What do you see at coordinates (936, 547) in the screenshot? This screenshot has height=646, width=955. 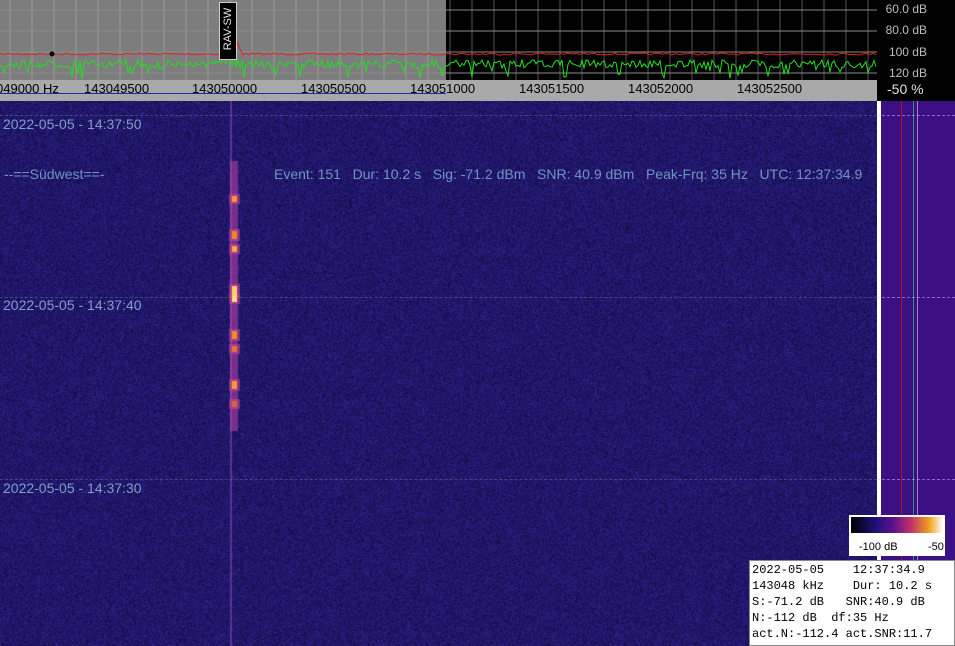 I see `colorbar-max-label: -50` at bounding box center [936, 547].